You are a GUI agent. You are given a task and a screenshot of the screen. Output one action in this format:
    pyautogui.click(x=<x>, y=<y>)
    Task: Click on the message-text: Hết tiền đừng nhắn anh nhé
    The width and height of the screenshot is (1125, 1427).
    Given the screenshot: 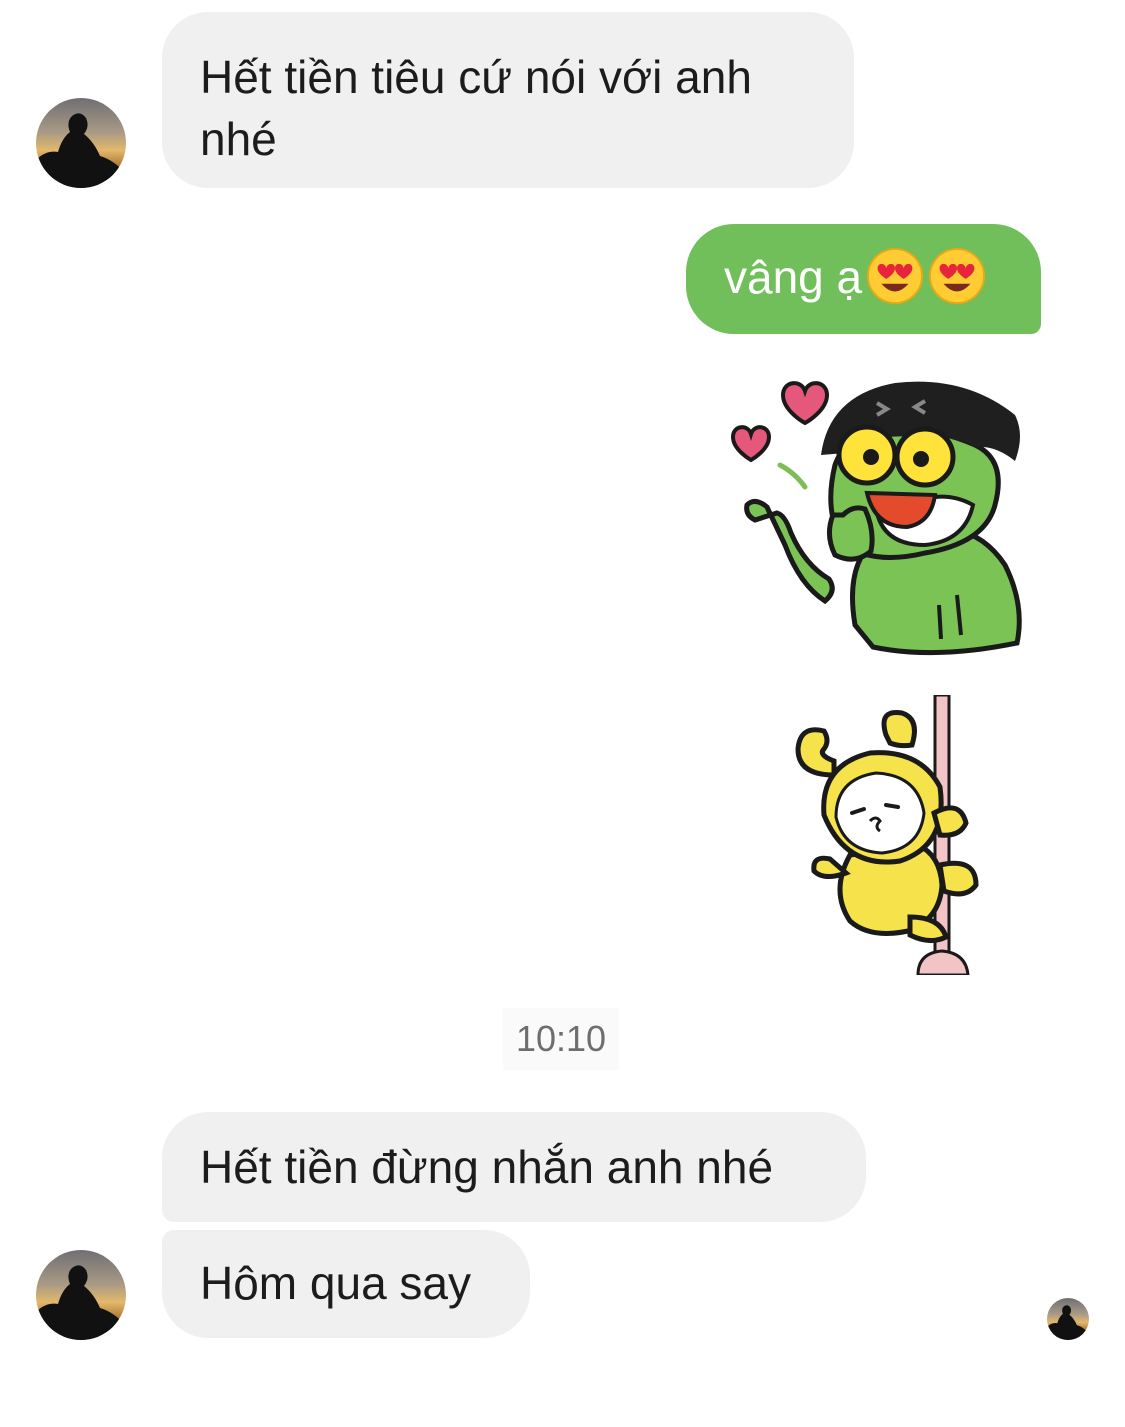 What is the action you would take?
    pyautogui.click(x=487, y=1167)
    